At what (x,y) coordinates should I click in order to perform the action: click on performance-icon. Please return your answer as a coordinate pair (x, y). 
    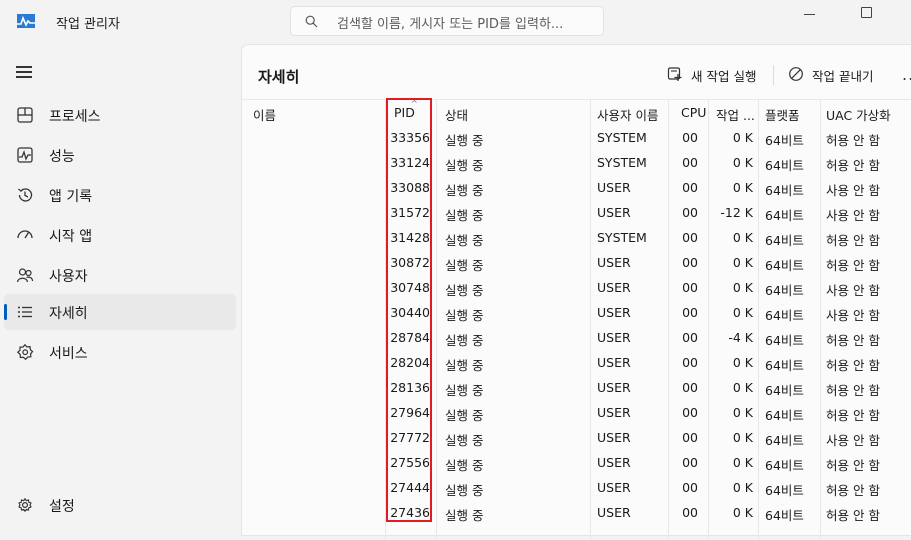
    Looking at the image, I should click on (25, 155).